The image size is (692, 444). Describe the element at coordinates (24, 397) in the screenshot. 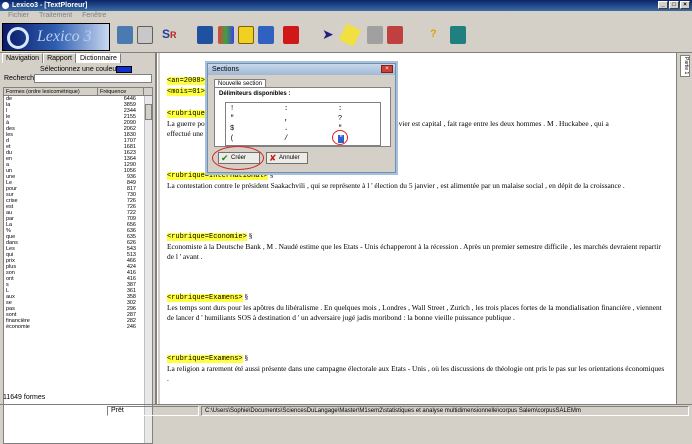

I see `forms-count: 11649 formes` at that location.